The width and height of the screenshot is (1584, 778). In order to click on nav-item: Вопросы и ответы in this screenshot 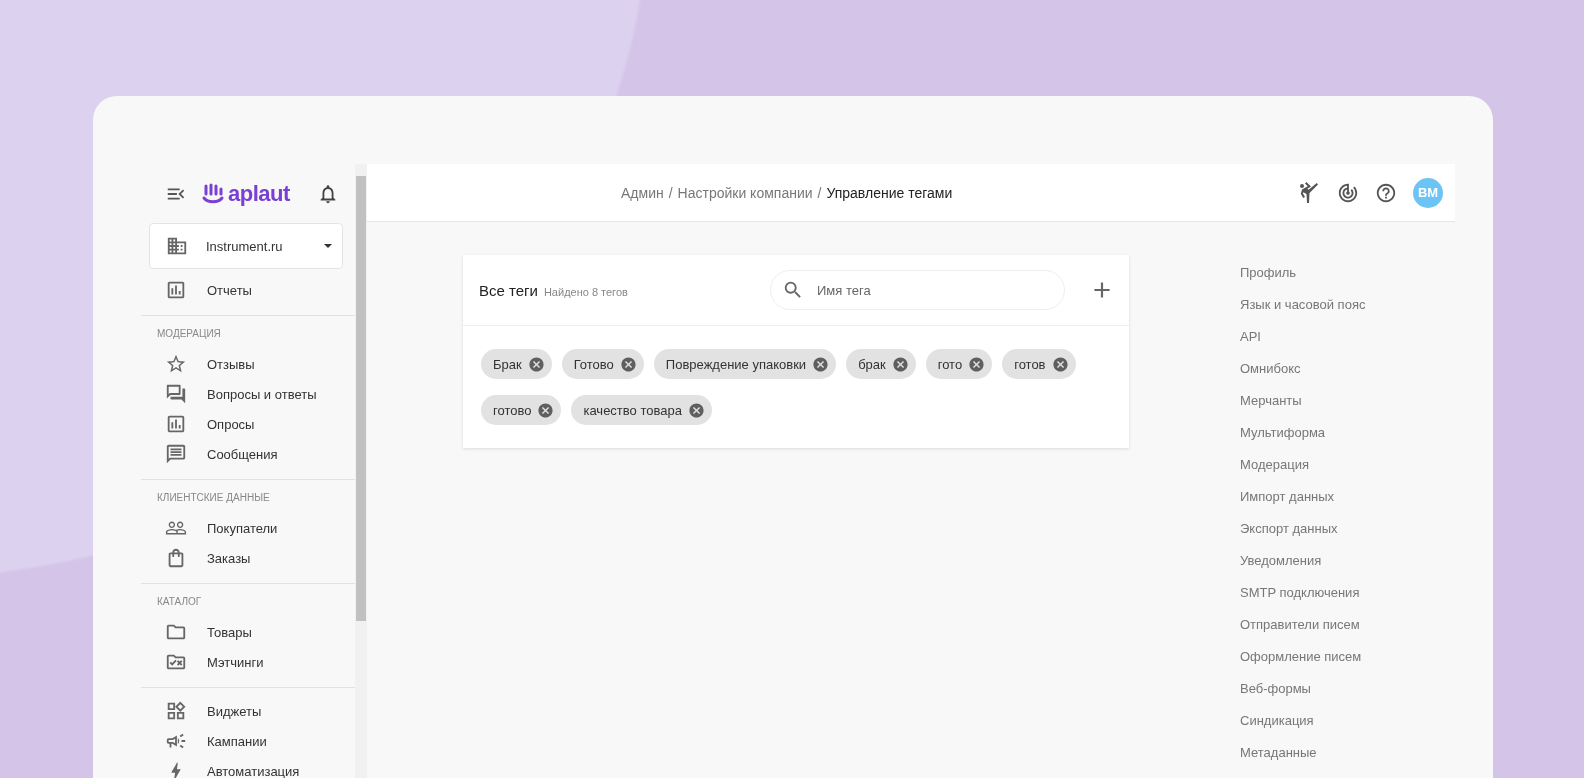, I will do `click(248, 394)`.